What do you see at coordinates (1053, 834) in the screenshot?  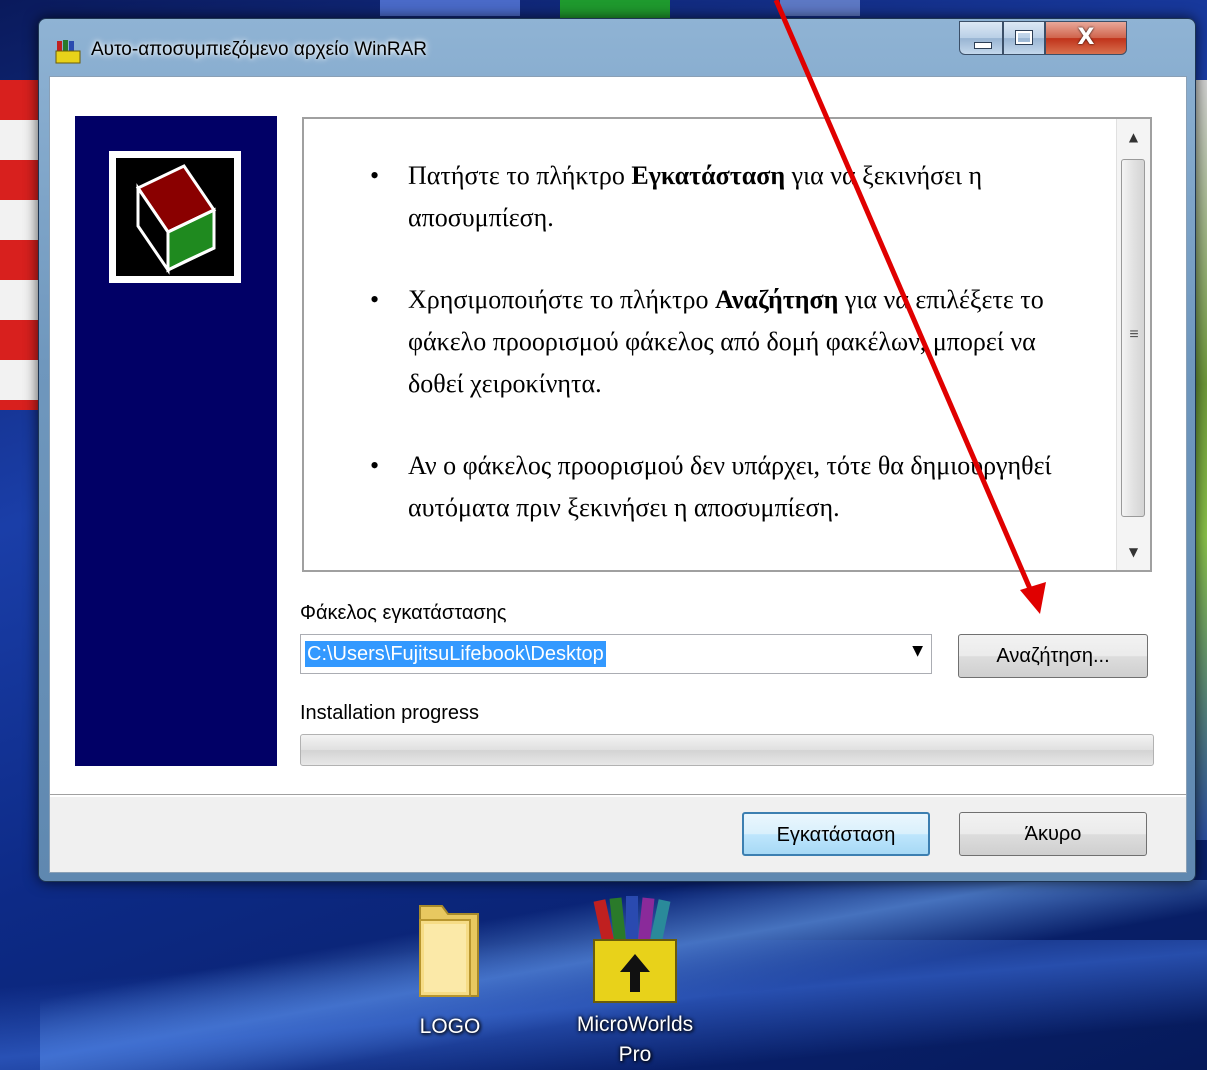 I see `cancel-button: Άκυρο` at bounding box center [1053, 834].